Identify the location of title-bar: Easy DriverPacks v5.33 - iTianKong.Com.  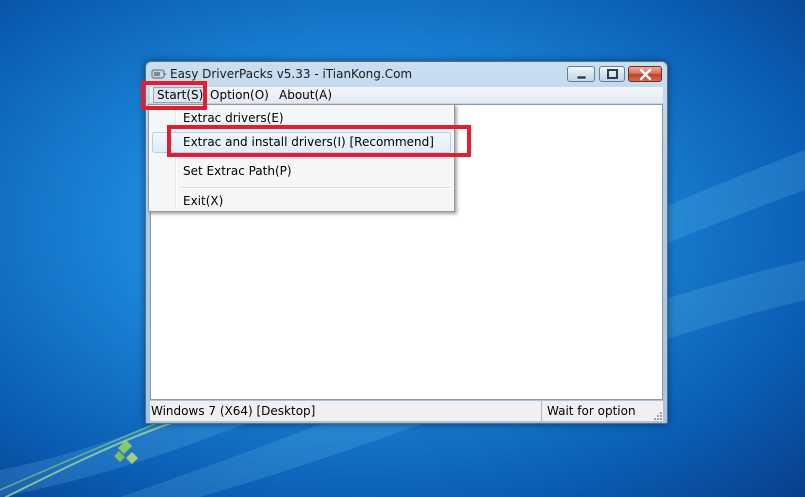
(406, 74).